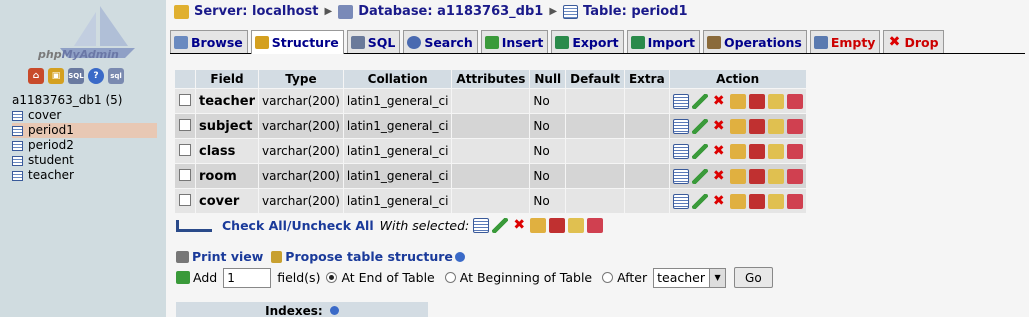 The image size is (1029, 320). What do you see at coordinates (646, 79) in the screenshot?
I see `header-extra: Extra` at bounding box center [646, 79].